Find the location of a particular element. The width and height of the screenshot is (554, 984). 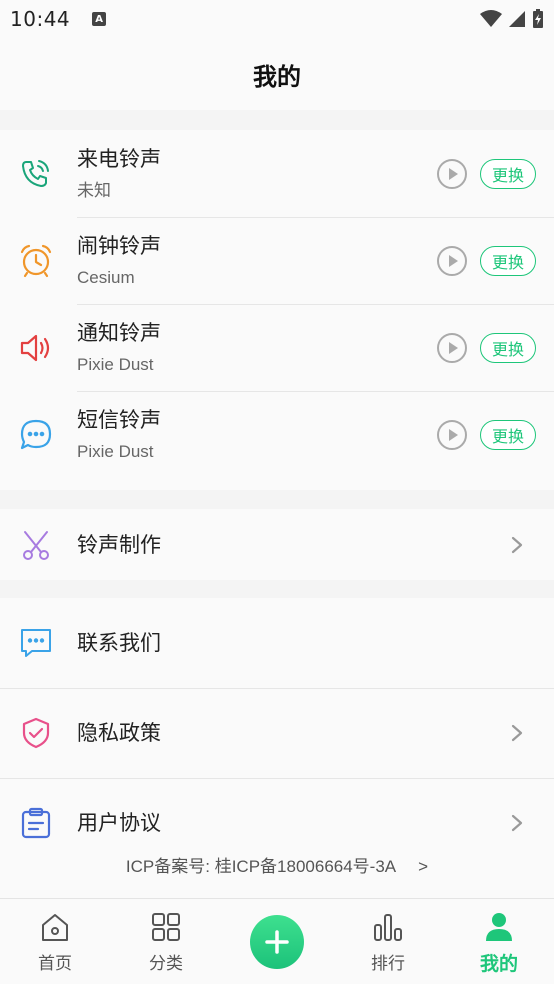

speaker-icon is located at coordinates (36, 348).